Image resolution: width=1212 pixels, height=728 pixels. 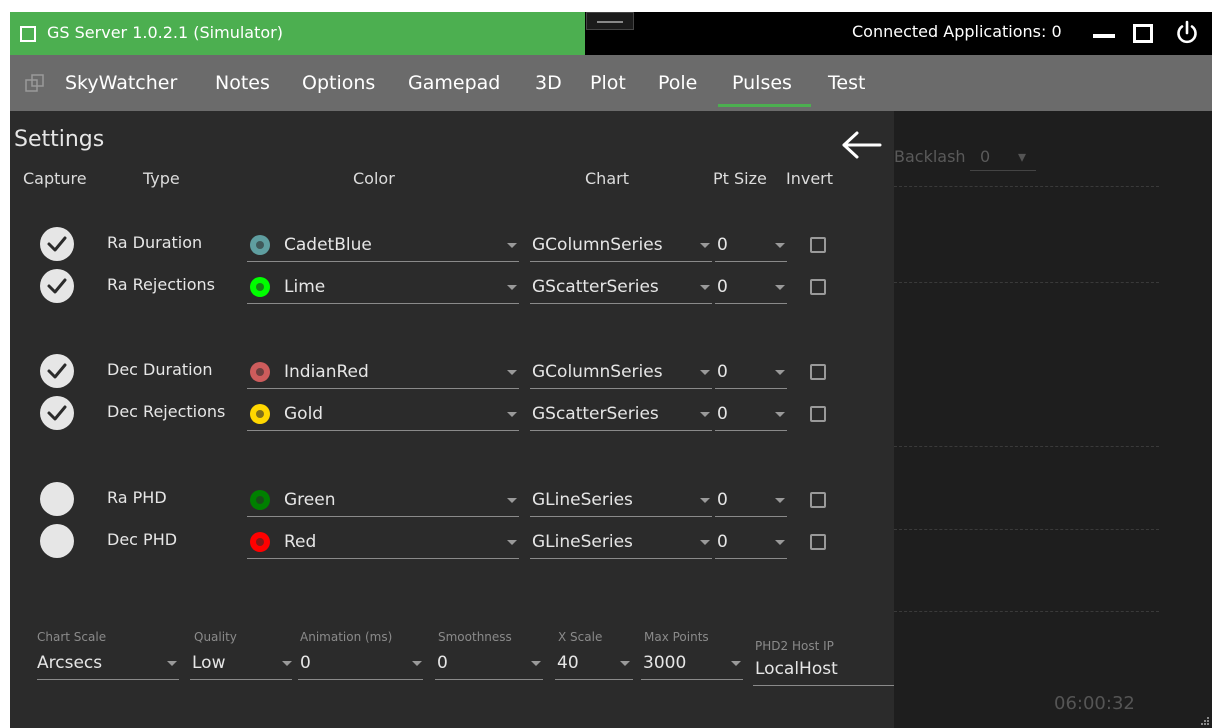 What do you see at coordinates (383, 415) in the screenshot?
I see `color-select: Gold` at bounding box center [383, 415].